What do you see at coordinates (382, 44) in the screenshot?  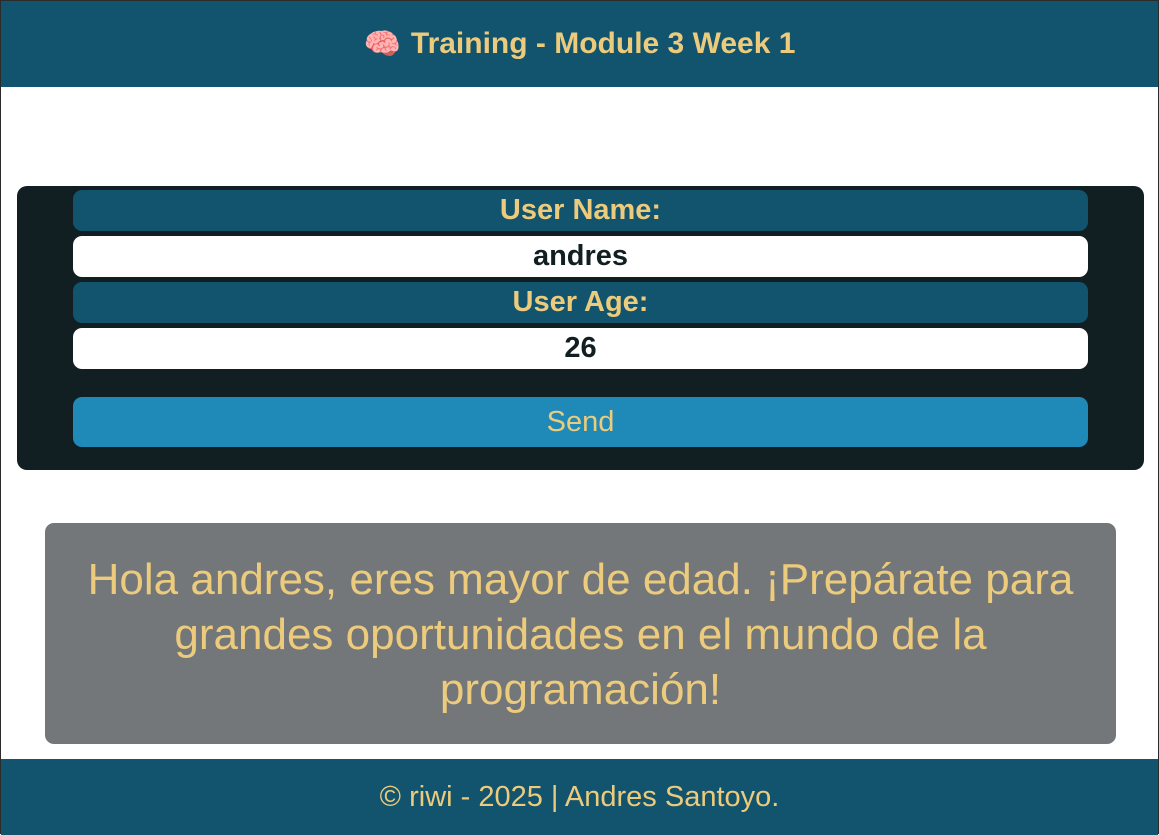 I see `brain-icon: 🧠` at bounding box center [382, 44].